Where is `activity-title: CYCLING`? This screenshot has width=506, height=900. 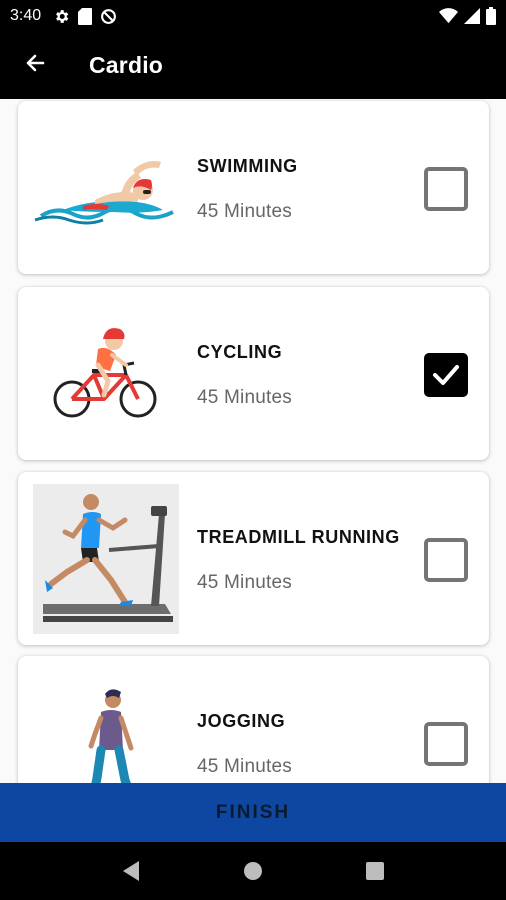 activity-title: CYCLING is located at coordinates (240, 352).